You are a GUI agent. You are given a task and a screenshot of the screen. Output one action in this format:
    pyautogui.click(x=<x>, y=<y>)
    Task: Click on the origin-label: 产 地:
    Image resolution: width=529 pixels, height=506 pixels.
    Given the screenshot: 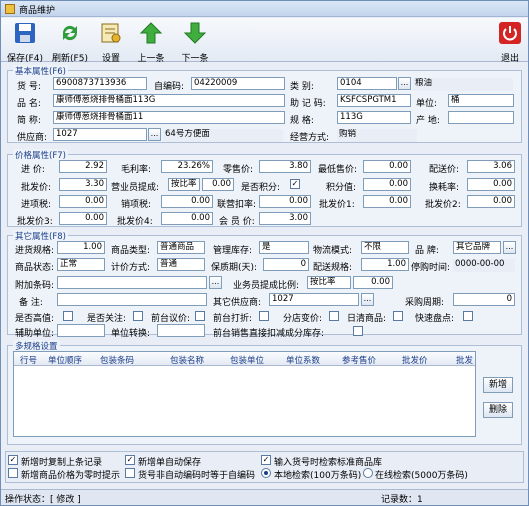 What is the action you would take?
    pyautogui.click(x=428, y=121)
    